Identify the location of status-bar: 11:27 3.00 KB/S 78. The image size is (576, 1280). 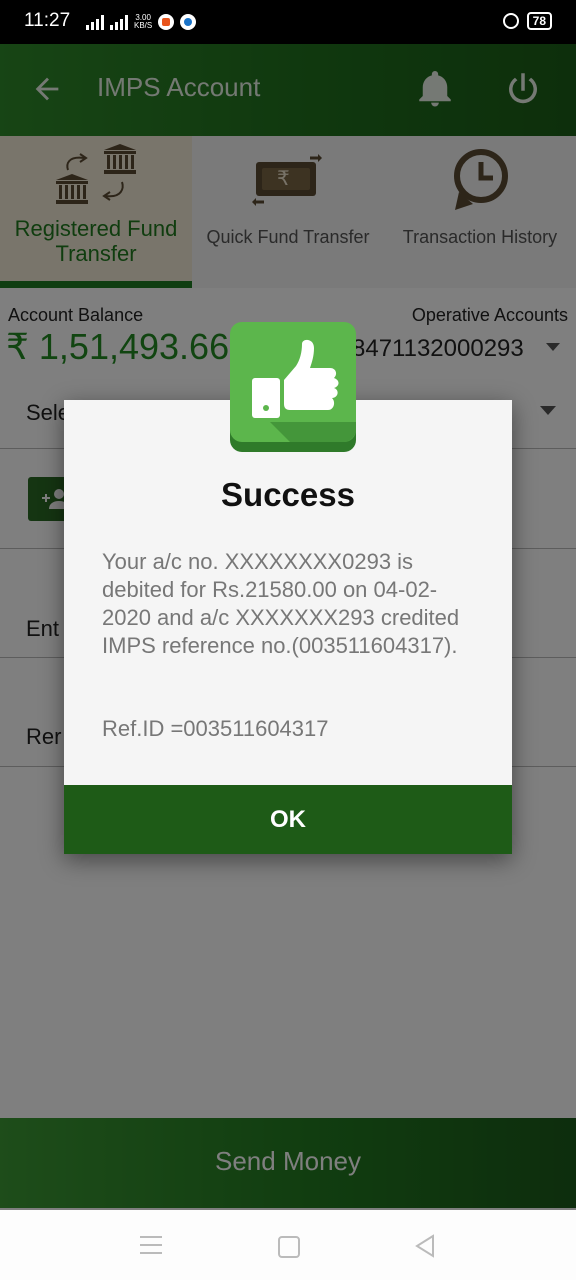
(288, 22).